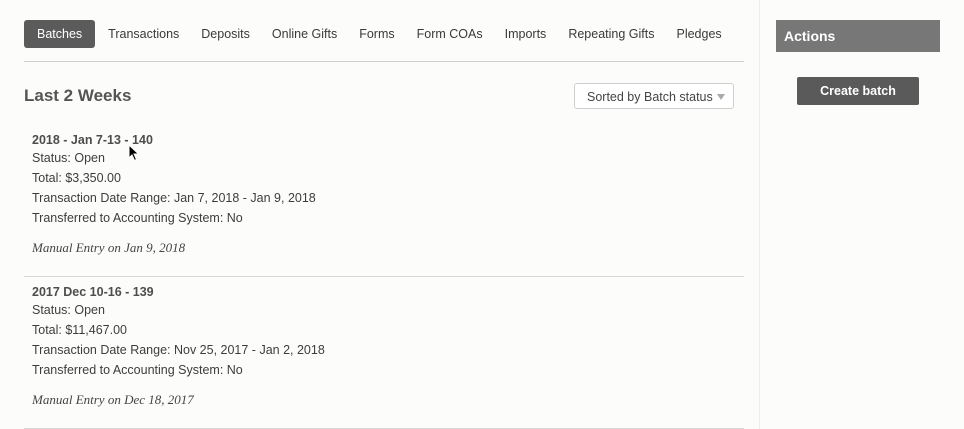 This screenshot has width=964, height=429. What do you see at coordinates (113, 399) in the screenshot?
I see `batch-entry-note: Manual Entry on Dec 18, 2017` at bounding box center [113, 399].